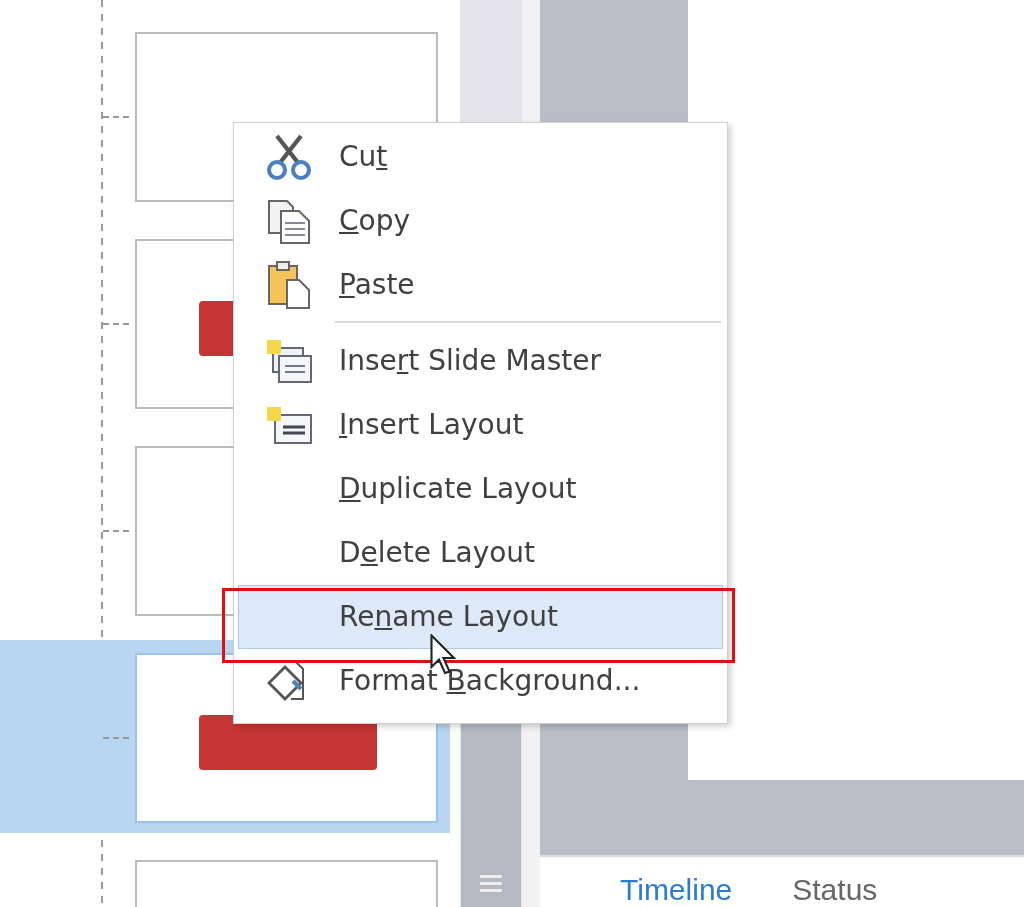  Describe the element at coordinates (480, 285) in the screenshot. I see `menu-item: Paste` at that location.